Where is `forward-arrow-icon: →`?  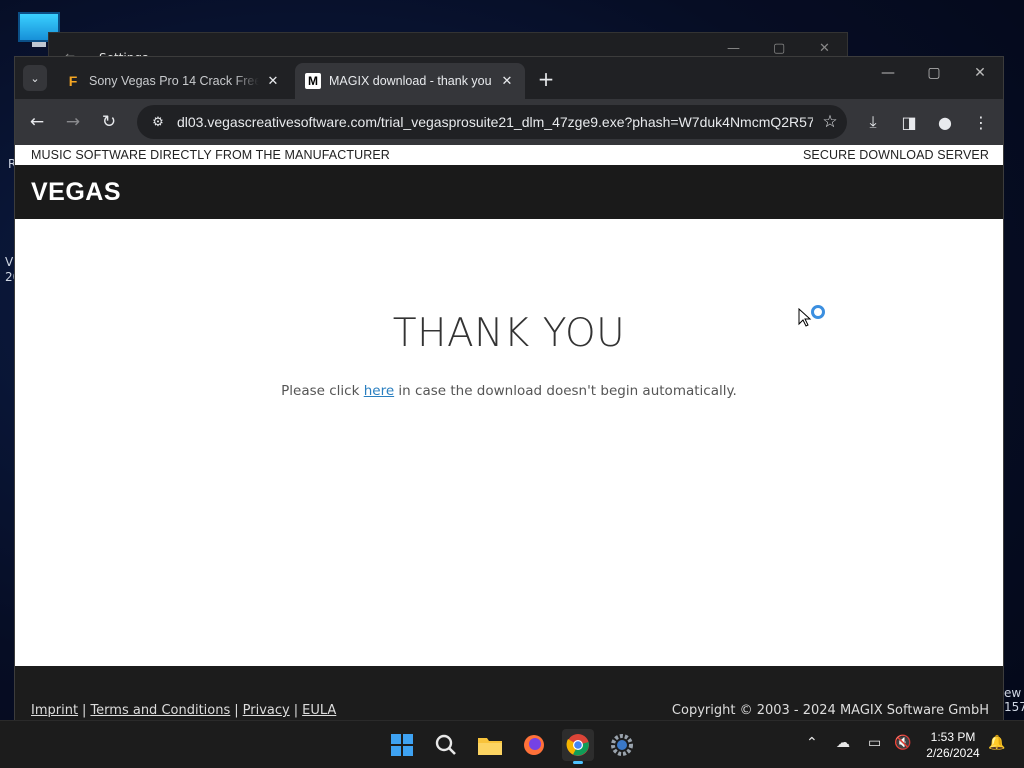 forward-arrow-icon: → is located at coordinates (73, 122).